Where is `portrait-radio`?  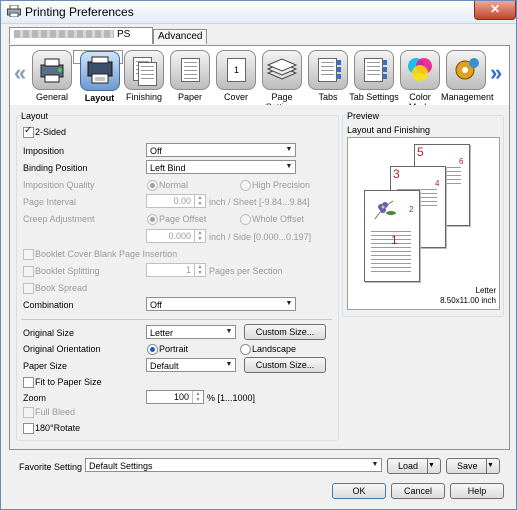 portrait-radio is located at coordinates (152, 349).